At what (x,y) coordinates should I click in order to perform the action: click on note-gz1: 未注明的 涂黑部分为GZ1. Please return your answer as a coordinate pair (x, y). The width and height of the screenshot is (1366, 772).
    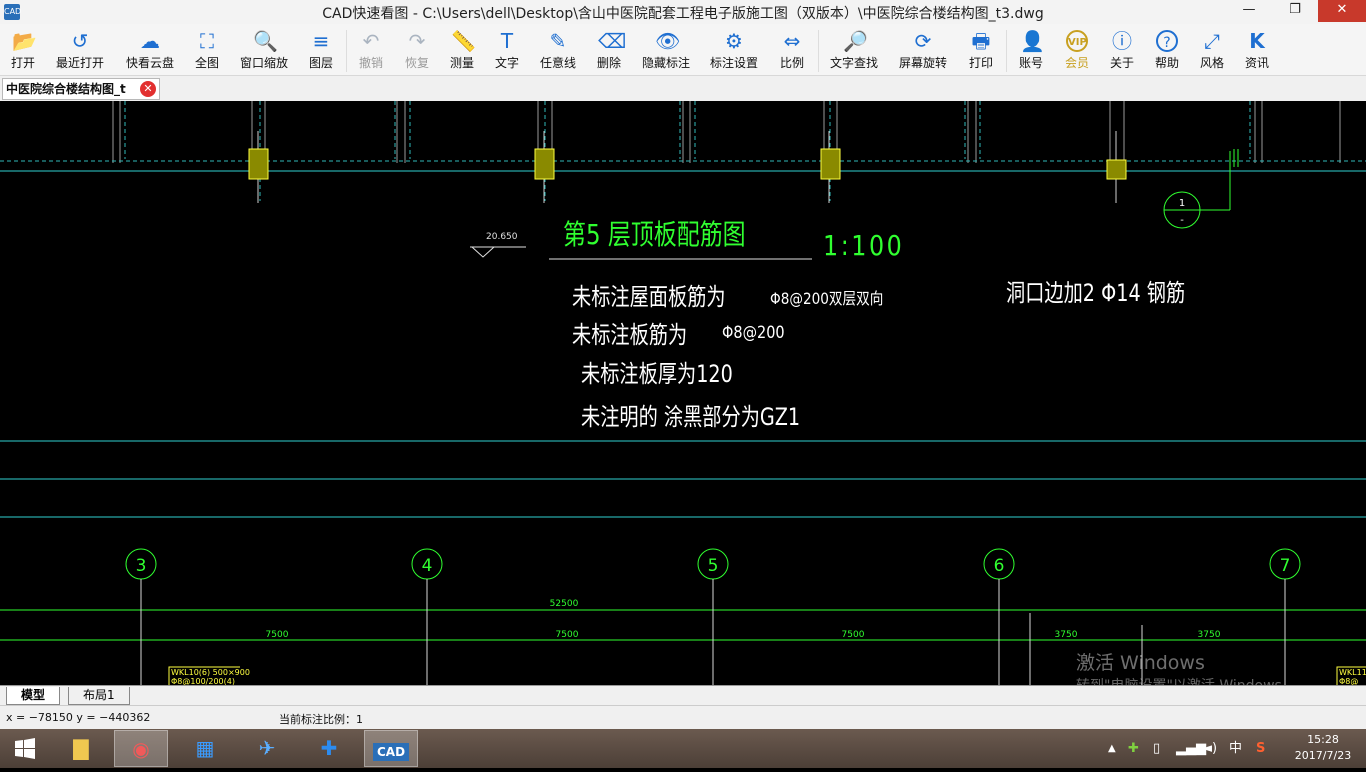
    Looking at the image, I should click on (691, 417).